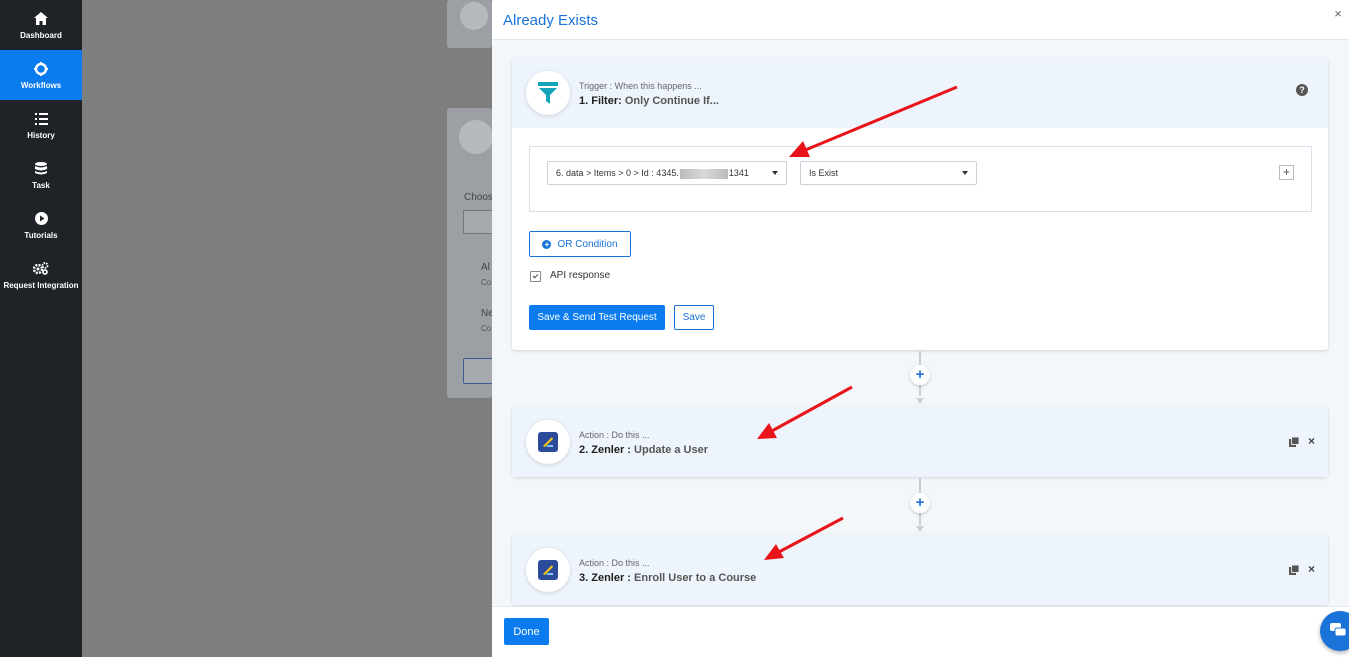 Image resolution: width=1349 pixels, height=657 pixels. What do you see at coordinates (888, 173) in the screenshot?
I see `operator-select: Is Exist` at bounding box center [888, 173].